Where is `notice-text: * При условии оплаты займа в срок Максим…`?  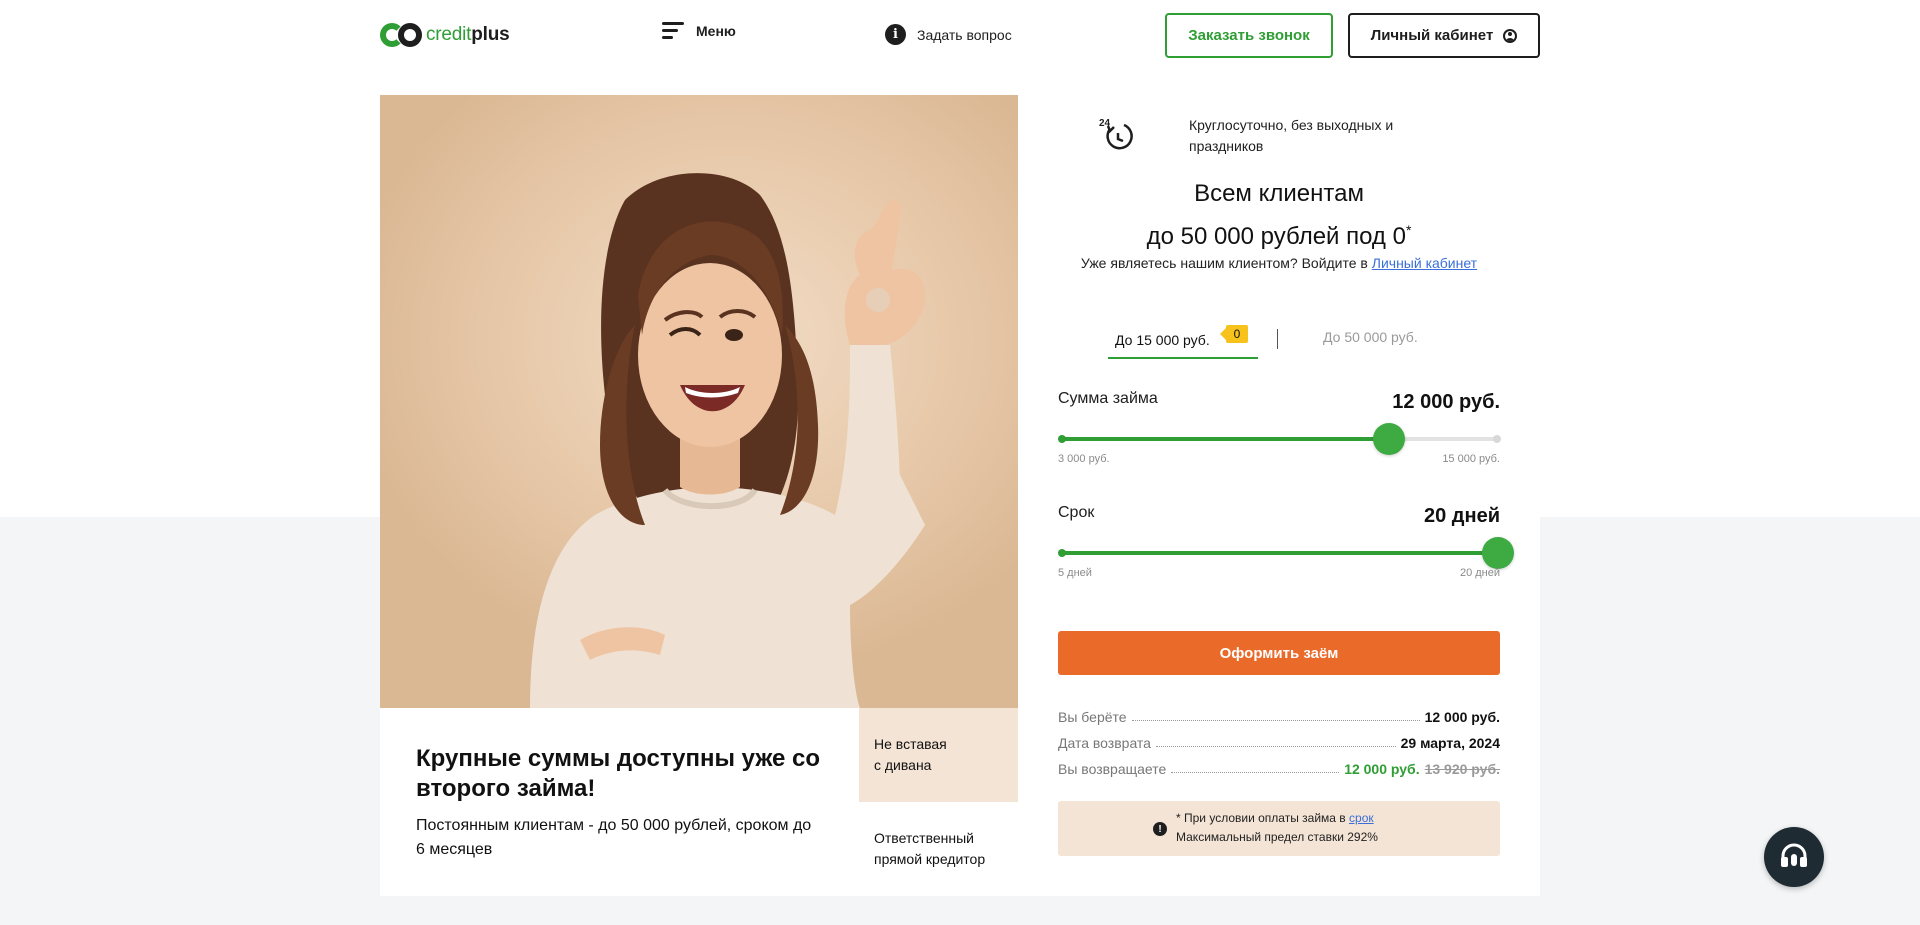
notice-text: * При условии оплаты займа в срок Максим… is located at coordinates (1277, 827).